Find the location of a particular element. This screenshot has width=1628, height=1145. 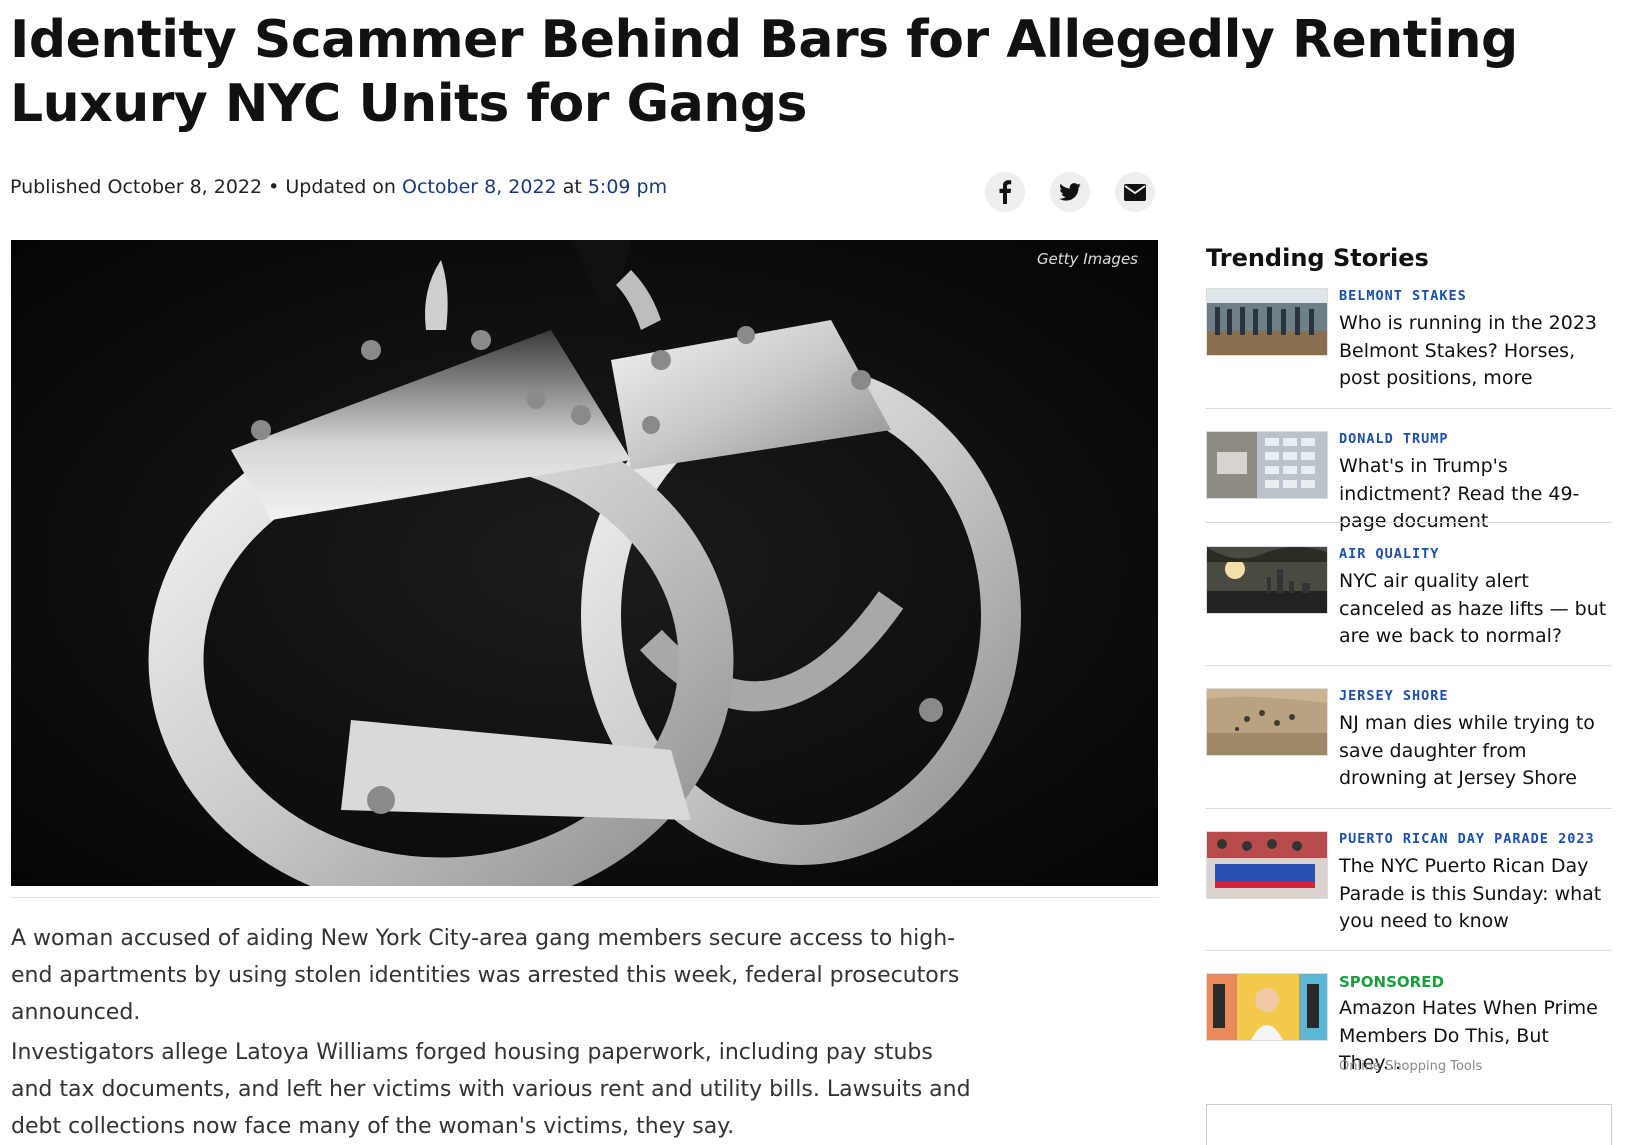

updated-time-link: 5:09 pm is located at coordinates (627, 187).